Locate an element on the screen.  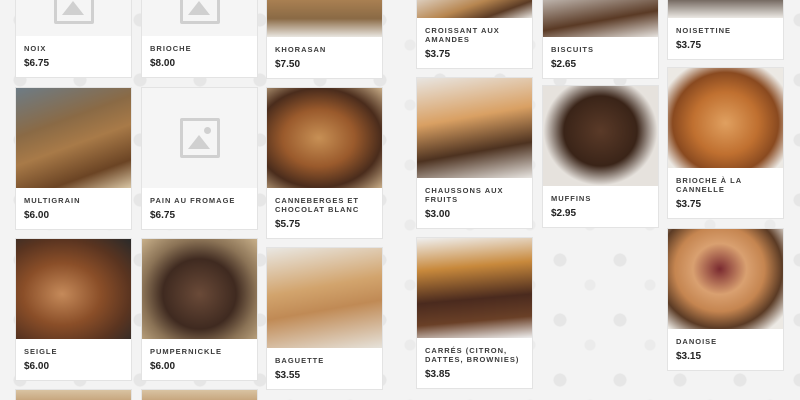
product-price: $3.85 is located at coordinates (438, 374).